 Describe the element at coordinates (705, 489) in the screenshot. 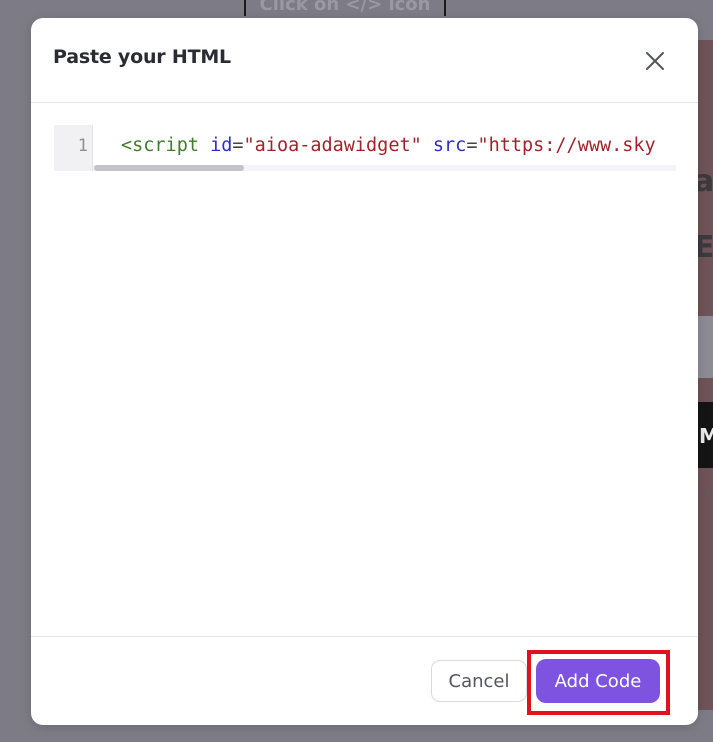

I see `background-small-text: ub` at that location.